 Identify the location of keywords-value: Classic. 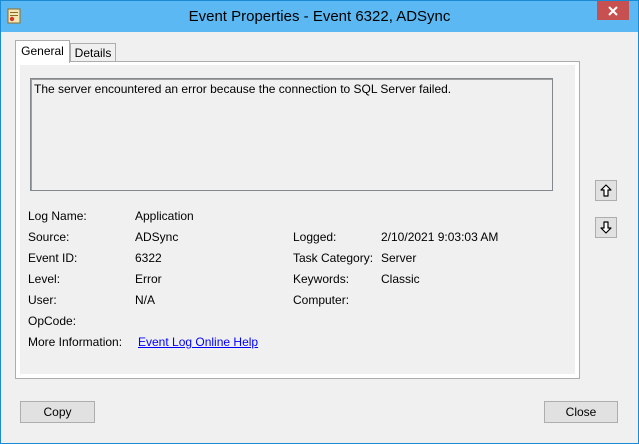
(400, 279).